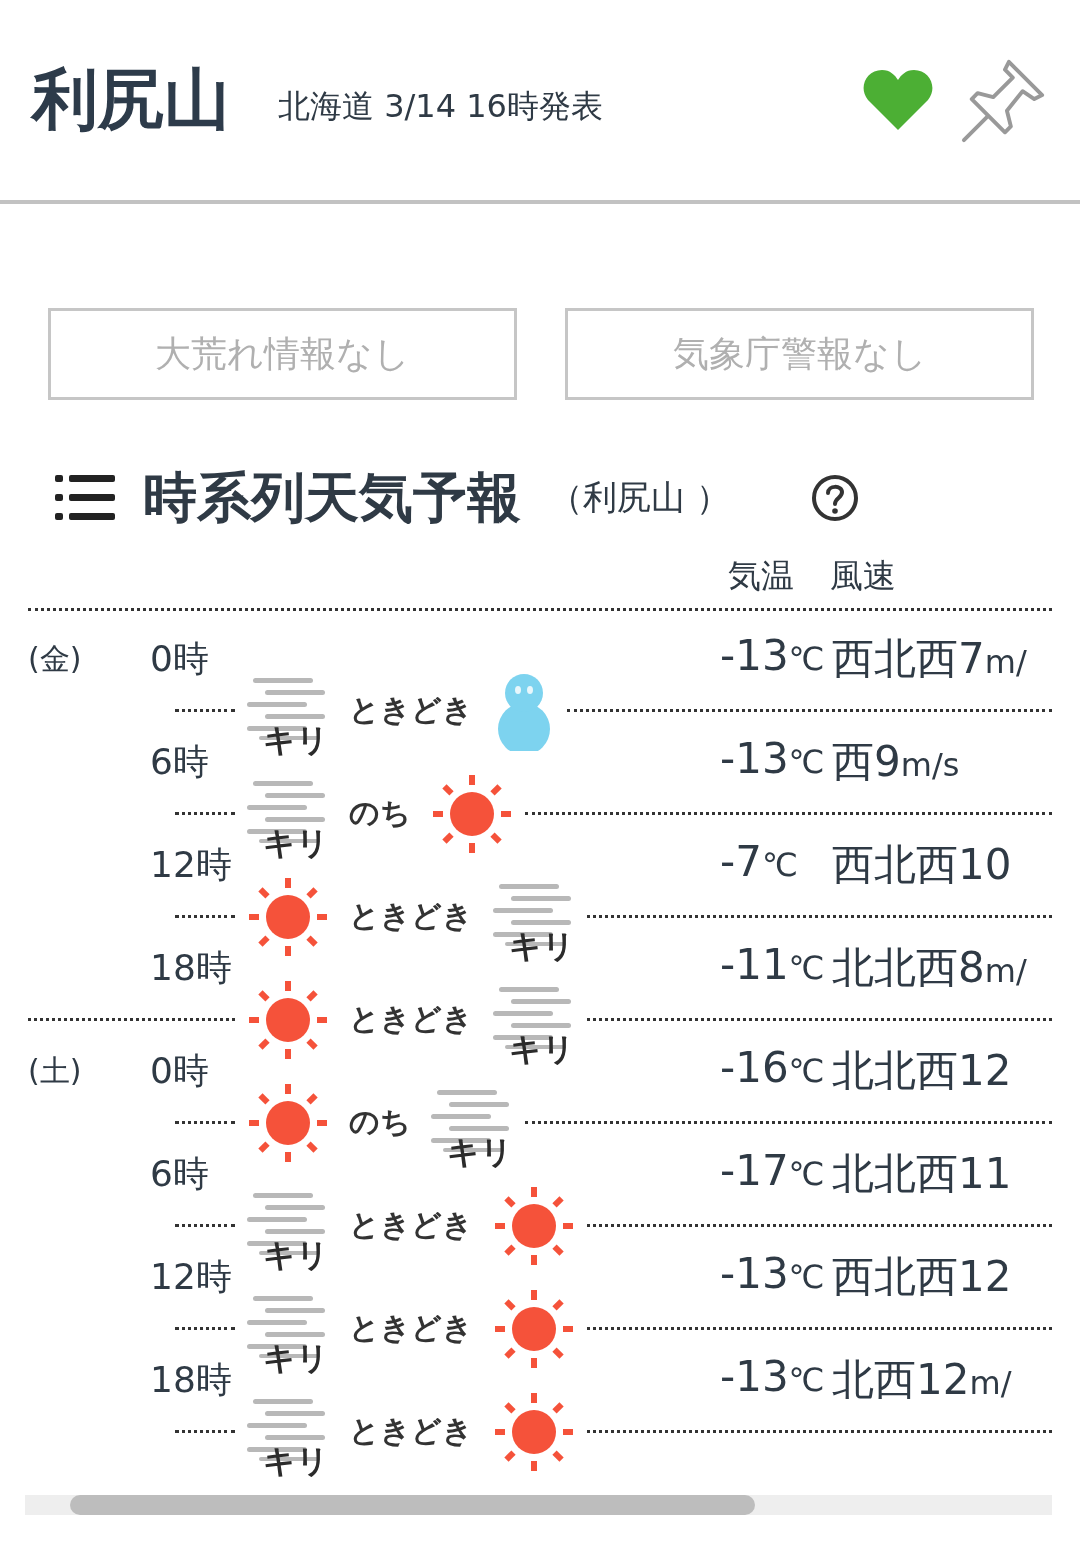  Describe the element at coordinates (898, 100) in the screenshot. I see `heart-icon` at that location.